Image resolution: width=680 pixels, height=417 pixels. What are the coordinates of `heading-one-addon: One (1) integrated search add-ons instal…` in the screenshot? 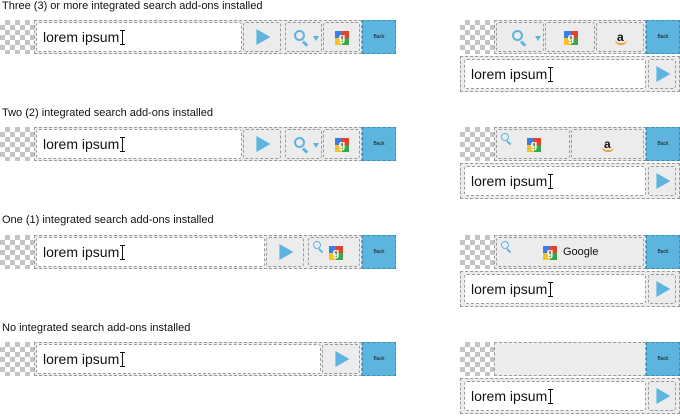 It's located at (108, 220).